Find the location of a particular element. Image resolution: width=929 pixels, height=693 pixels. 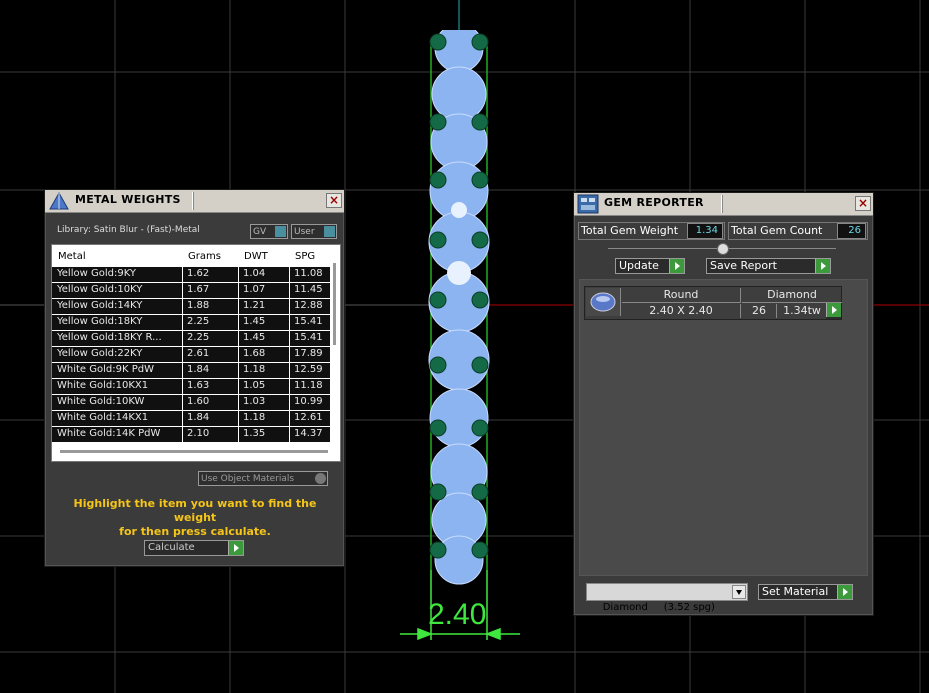

cell-grams: 2.61 is located at coordinates (198, 353).